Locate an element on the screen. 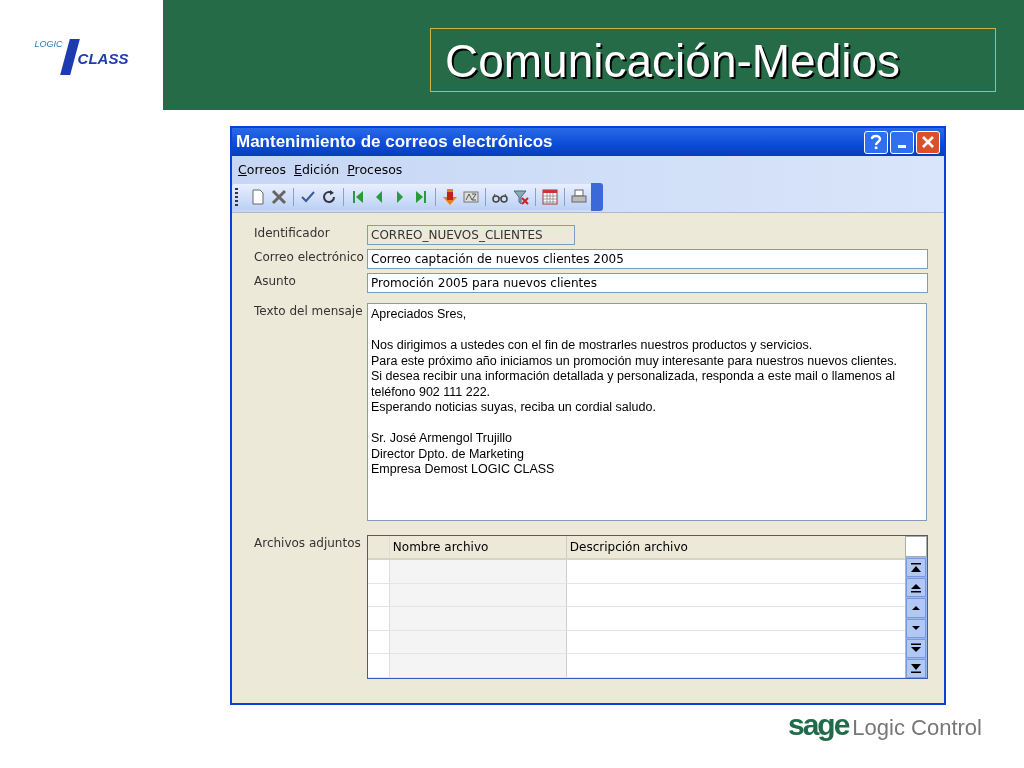 The image size is (1024, 768). column-header: Nombre archivo is located at coordinates (478, 547).